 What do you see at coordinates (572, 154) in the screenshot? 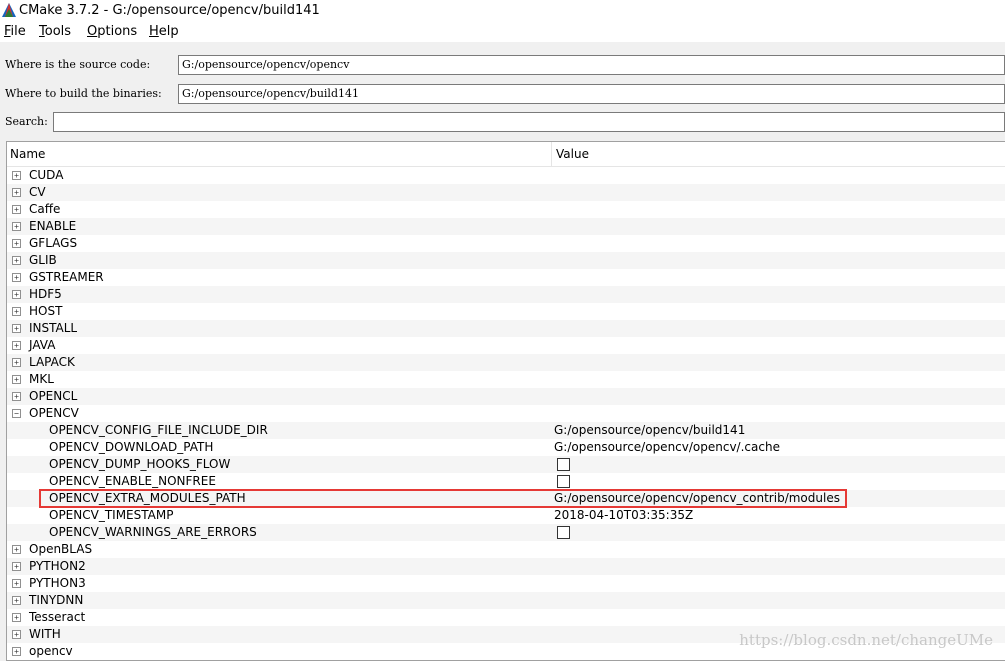
I see `column-header-value: Value` at bounding box center [572, 154].